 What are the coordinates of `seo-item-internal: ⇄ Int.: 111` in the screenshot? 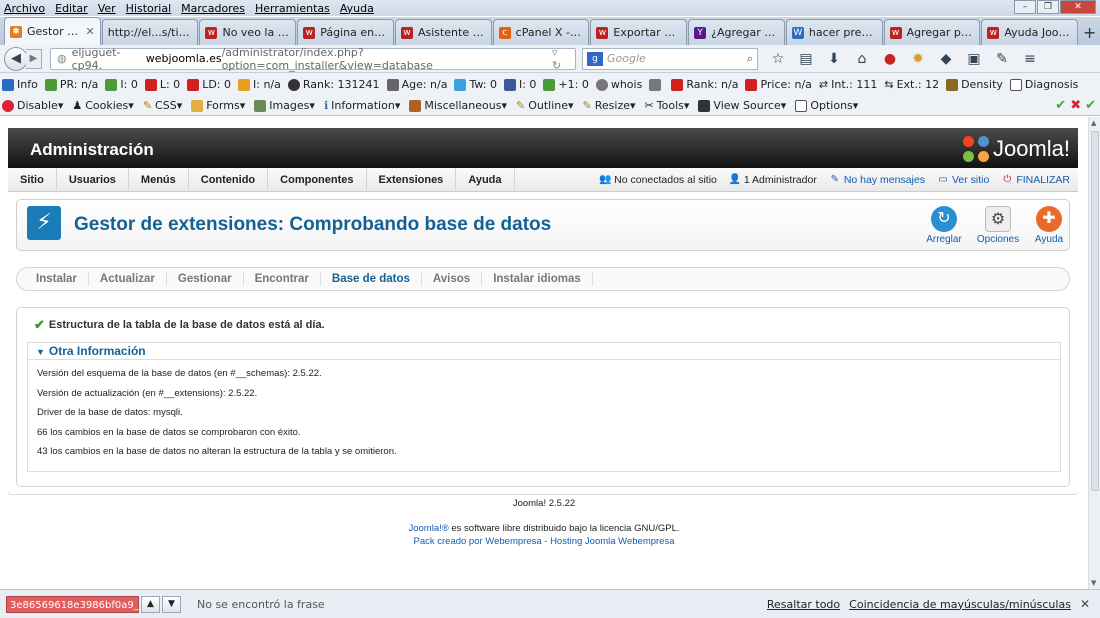 It's located at (848, 84).